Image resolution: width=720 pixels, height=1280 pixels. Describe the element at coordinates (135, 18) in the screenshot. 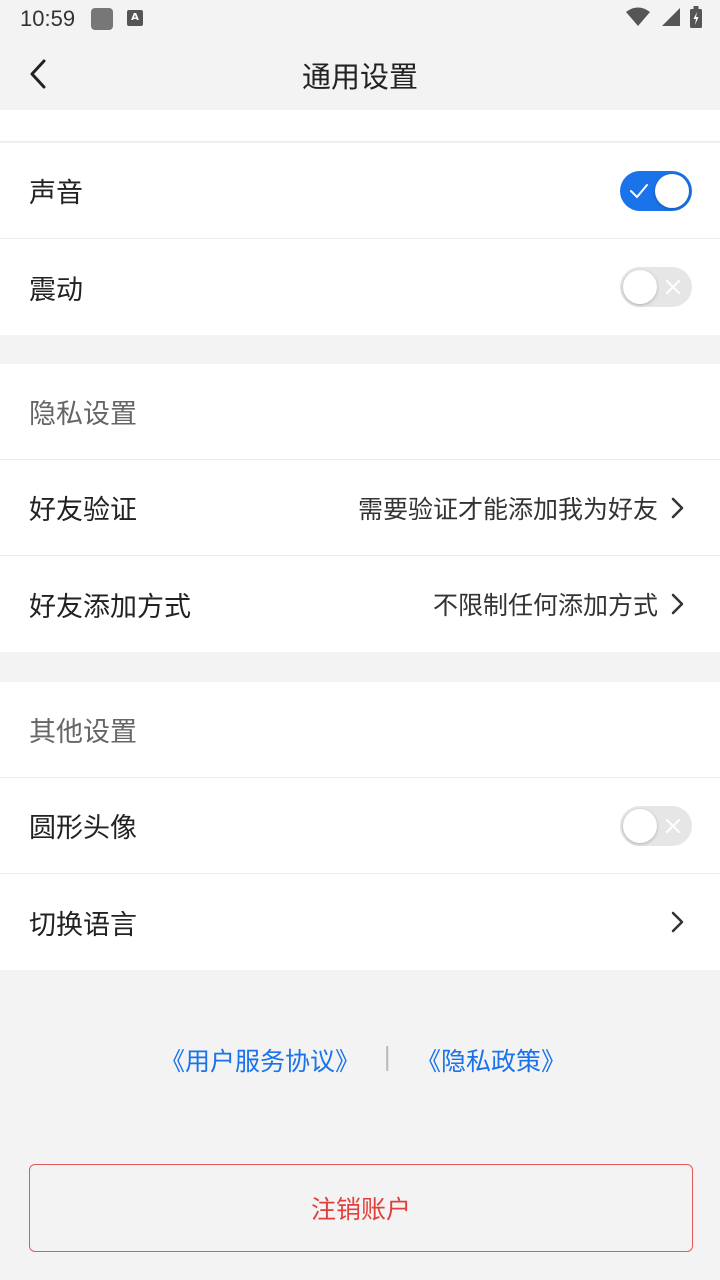

I see `keyboard-app-icon: A` at that location.